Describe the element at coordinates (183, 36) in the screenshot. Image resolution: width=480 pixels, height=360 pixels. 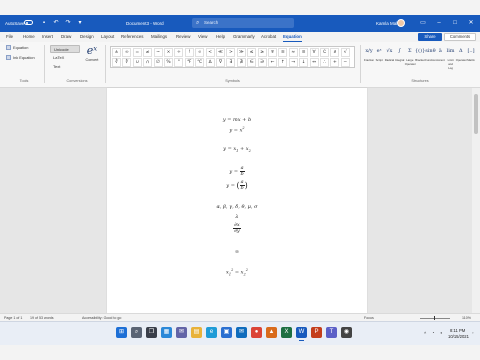
I see `tab-review: Review` at that location.